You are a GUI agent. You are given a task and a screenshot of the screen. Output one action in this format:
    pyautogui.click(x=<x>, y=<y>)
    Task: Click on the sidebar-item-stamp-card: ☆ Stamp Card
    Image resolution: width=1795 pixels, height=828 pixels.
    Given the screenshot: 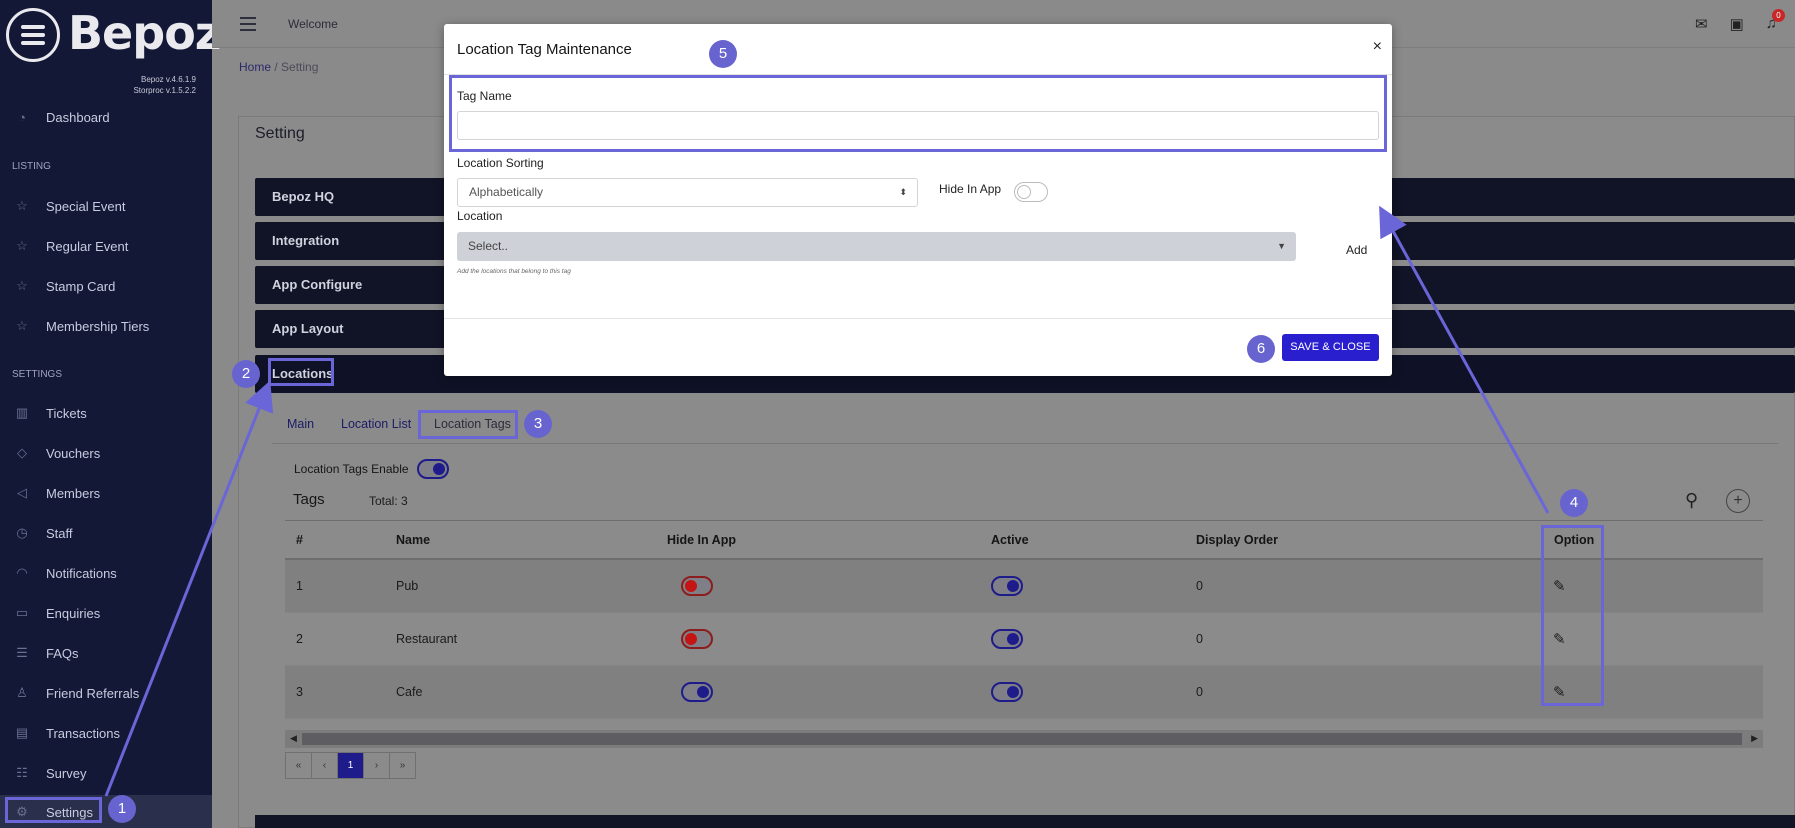 What is the action you would take?
    pyautogui.click(x=106, y=286)
    